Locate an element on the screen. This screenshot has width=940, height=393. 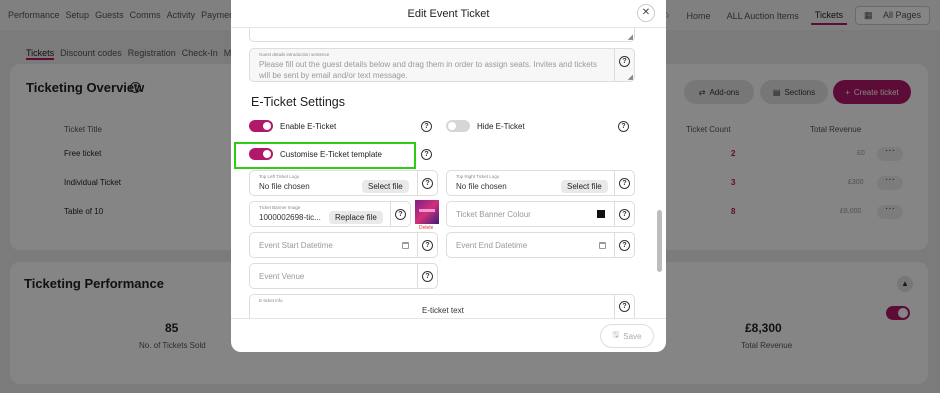
banner-thumbnail is located at coordinates (427, 212).